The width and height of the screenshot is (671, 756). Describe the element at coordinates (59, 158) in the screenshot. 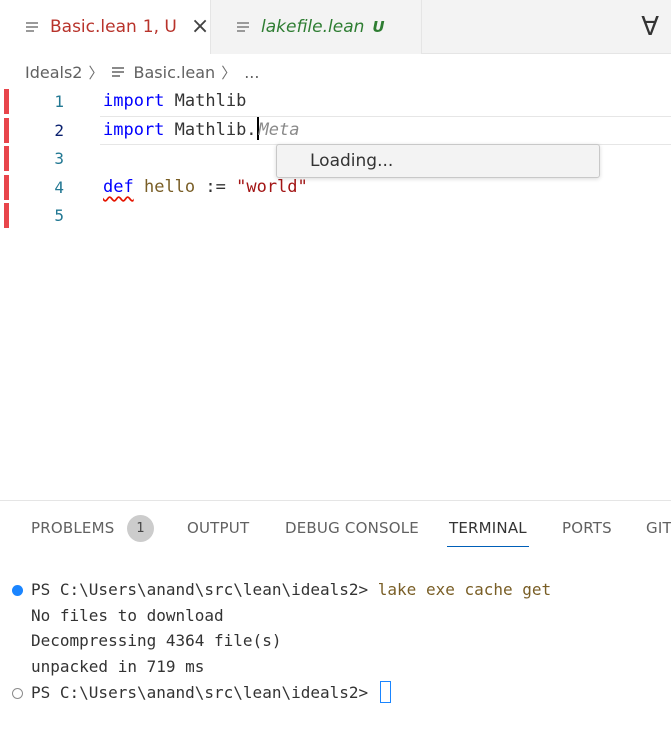

I see `line-number: 3` at that location.